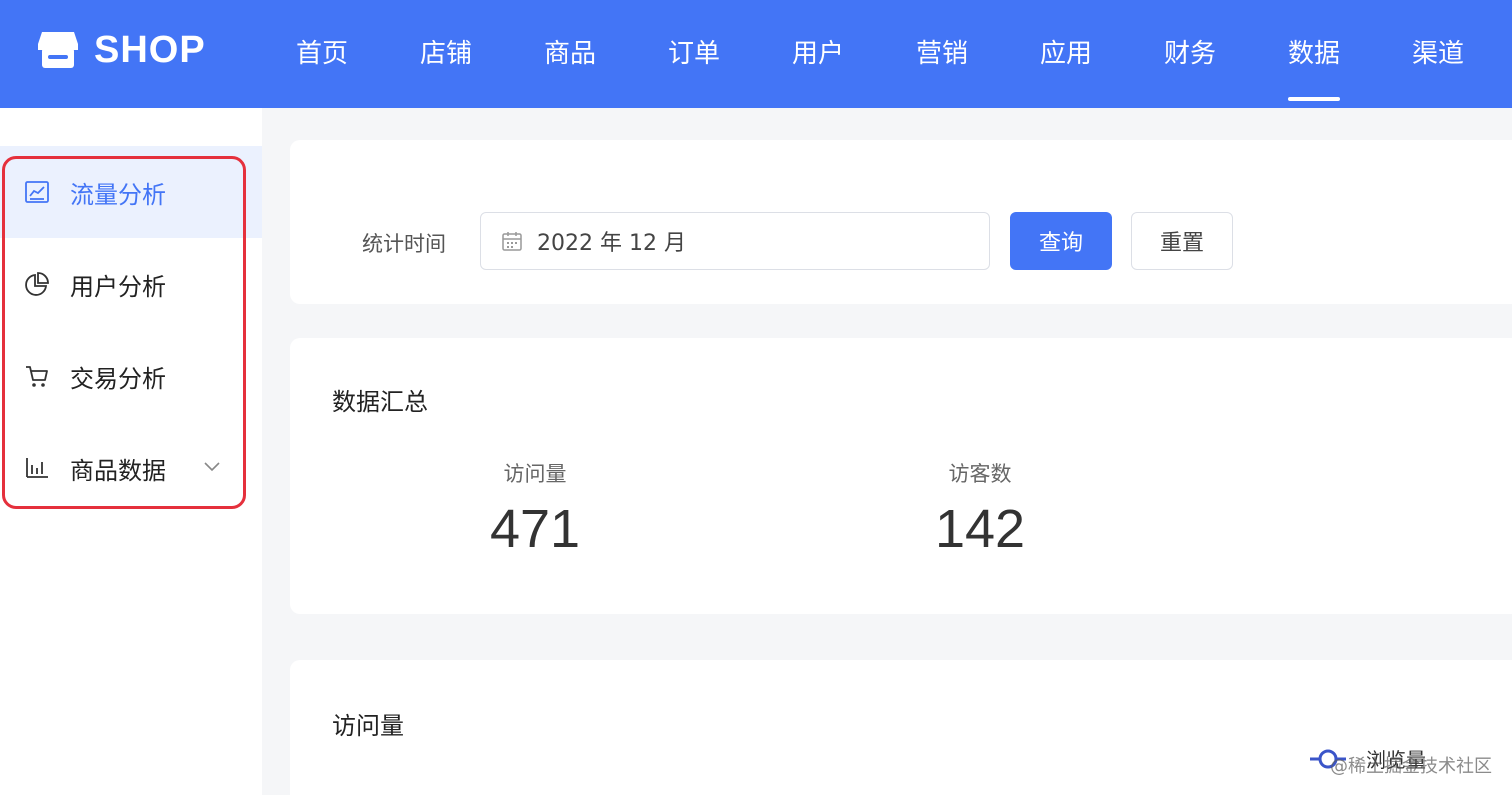  What do you see at coordinates (212, 466) in the screenshot?
I see `chevron-down-icon` at bounding box center [212, 466].